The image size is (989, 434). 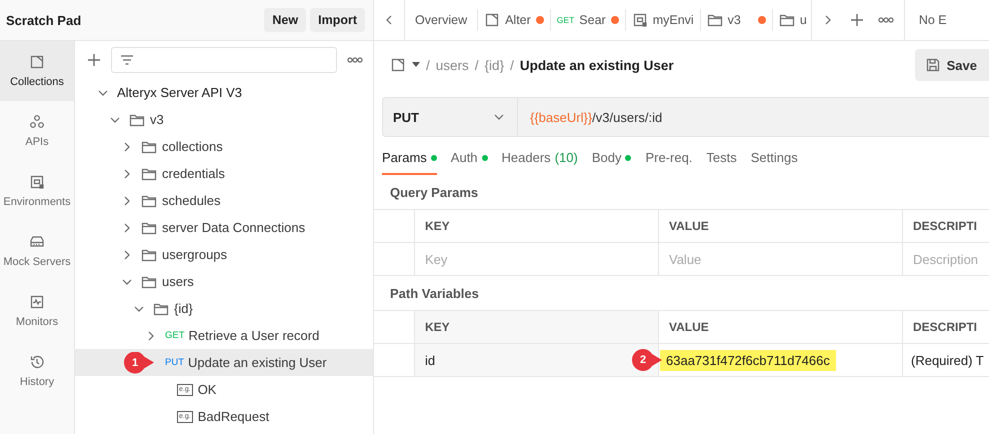 I want to click on monitor-icon, so click(x=37, y=302).